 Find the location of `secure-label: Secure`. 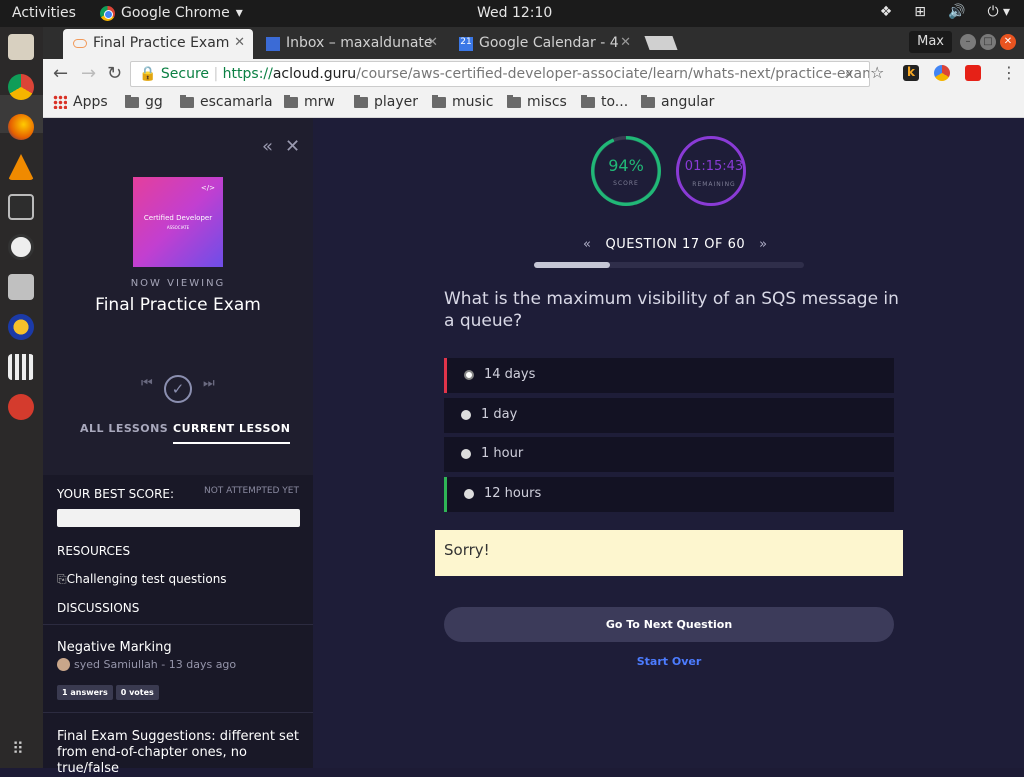

secure-label: Secure is located at coordinates (185, 74).